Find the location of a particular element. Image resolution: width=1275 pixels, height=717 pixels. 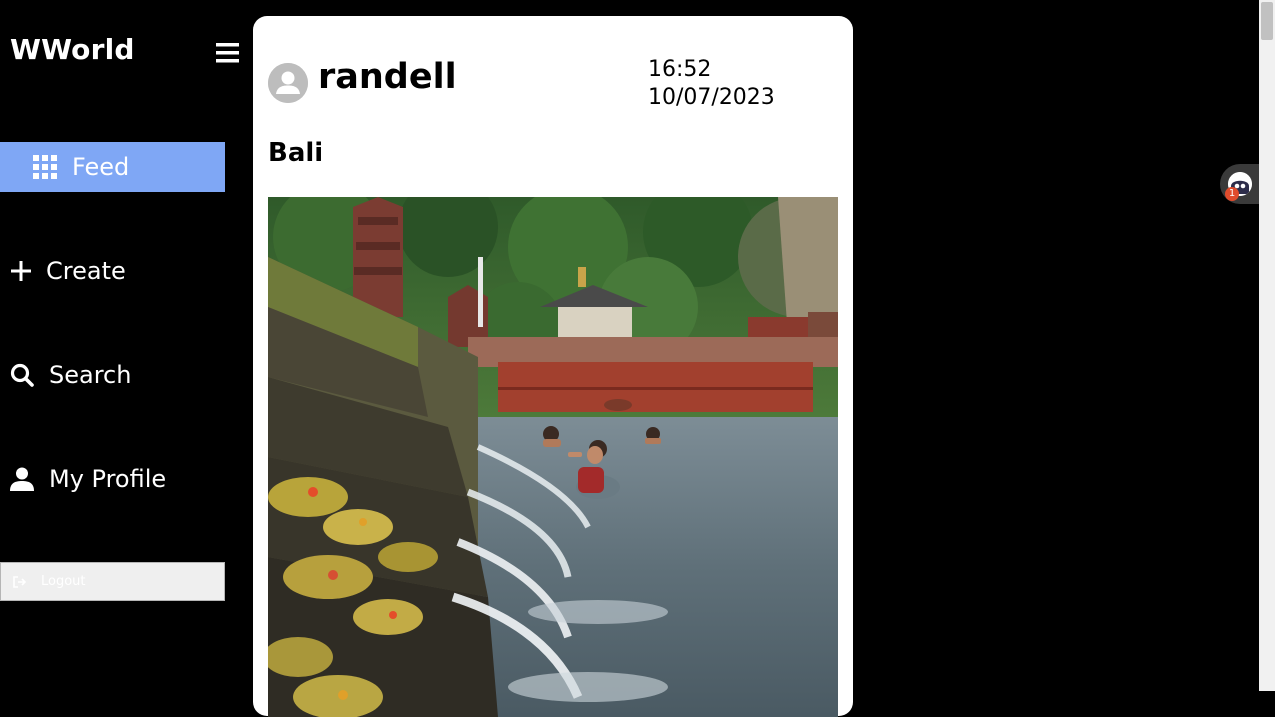

scrollbar-thumb is located at coordinates (1267, 21).